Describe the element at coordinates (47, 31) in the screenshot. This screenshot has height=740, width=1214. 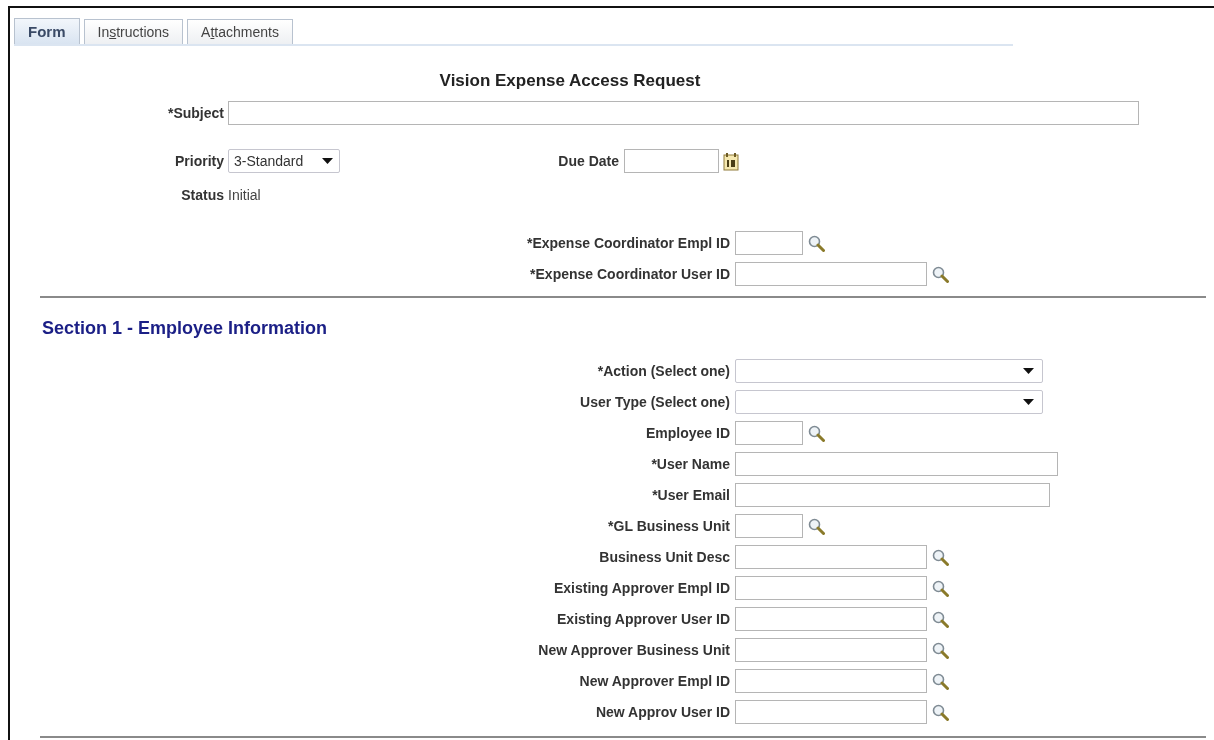
I see `tab: Form` at that location.